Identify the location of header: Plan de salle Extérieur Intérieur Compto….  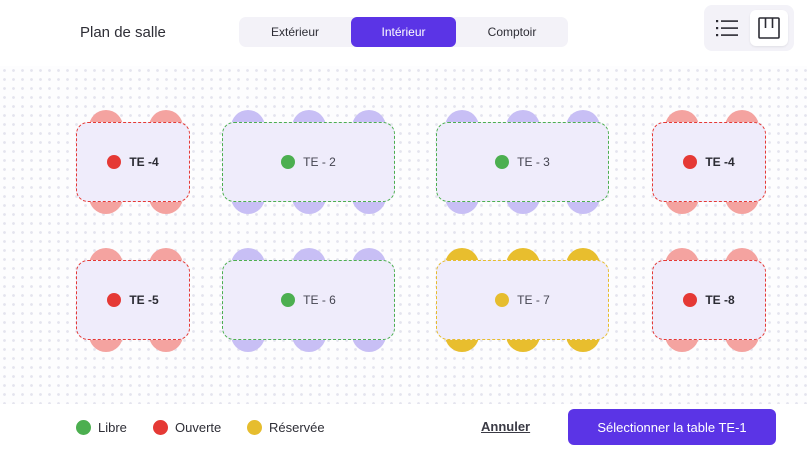
(403, 33).